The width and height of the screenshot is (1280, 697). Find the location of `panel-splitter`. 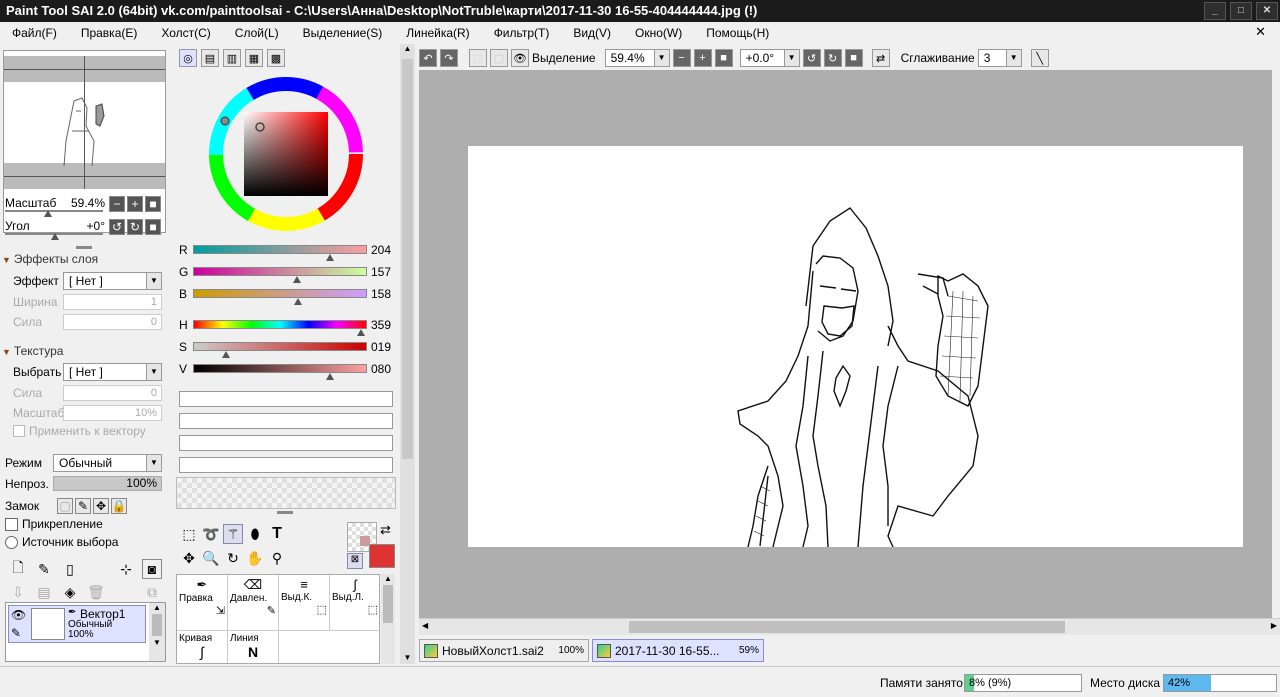

panel-splitter is located at coordinates (285, 512).